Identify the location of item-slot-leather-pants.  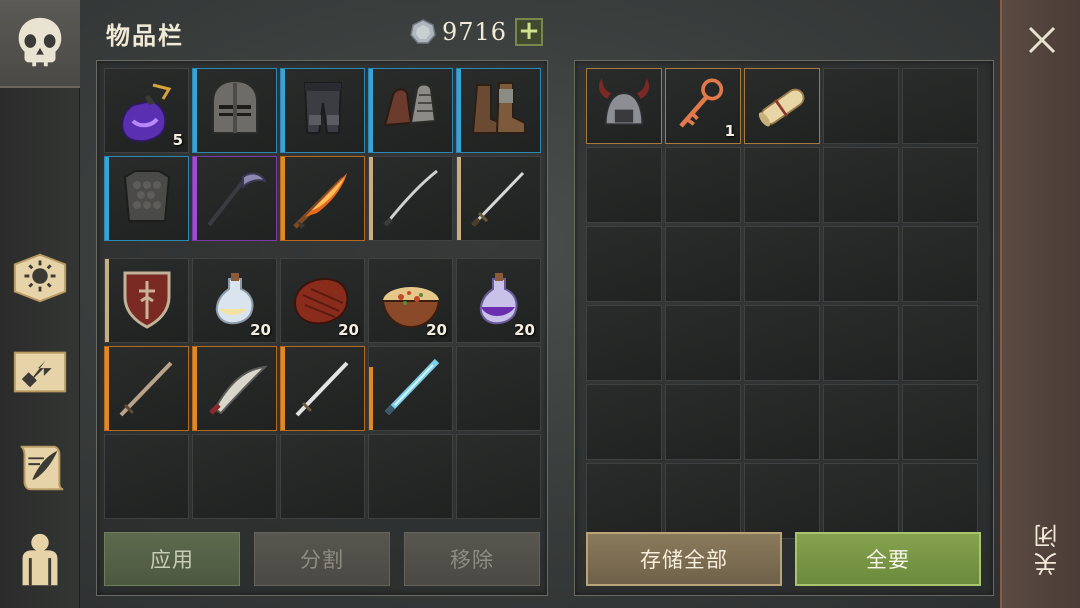
(322, 110).